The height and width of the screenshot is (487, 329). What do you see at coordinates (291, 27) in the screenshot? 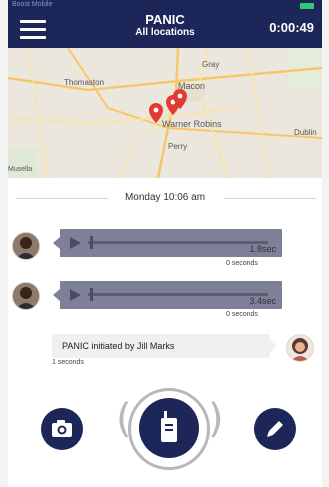
I see `elapsed-timer: 0:00:49` at bounding box center [291, 27].